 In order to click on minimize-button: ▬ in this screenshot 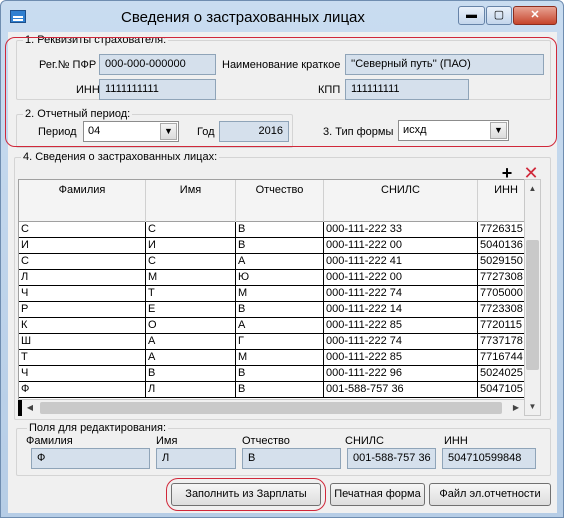, I will do `click(471, 15)`.